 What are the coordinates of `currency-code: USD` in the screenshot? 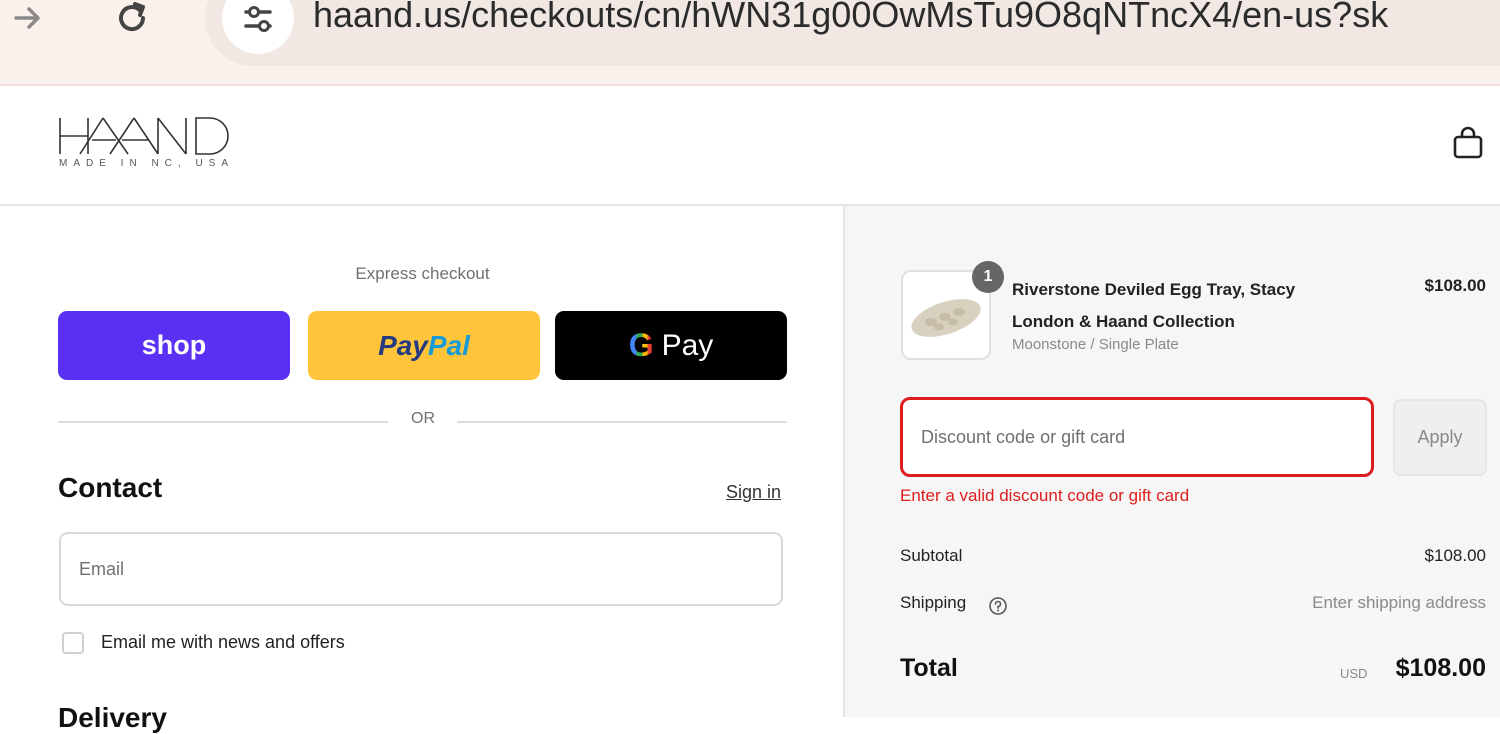 It's located at (1354, 673).